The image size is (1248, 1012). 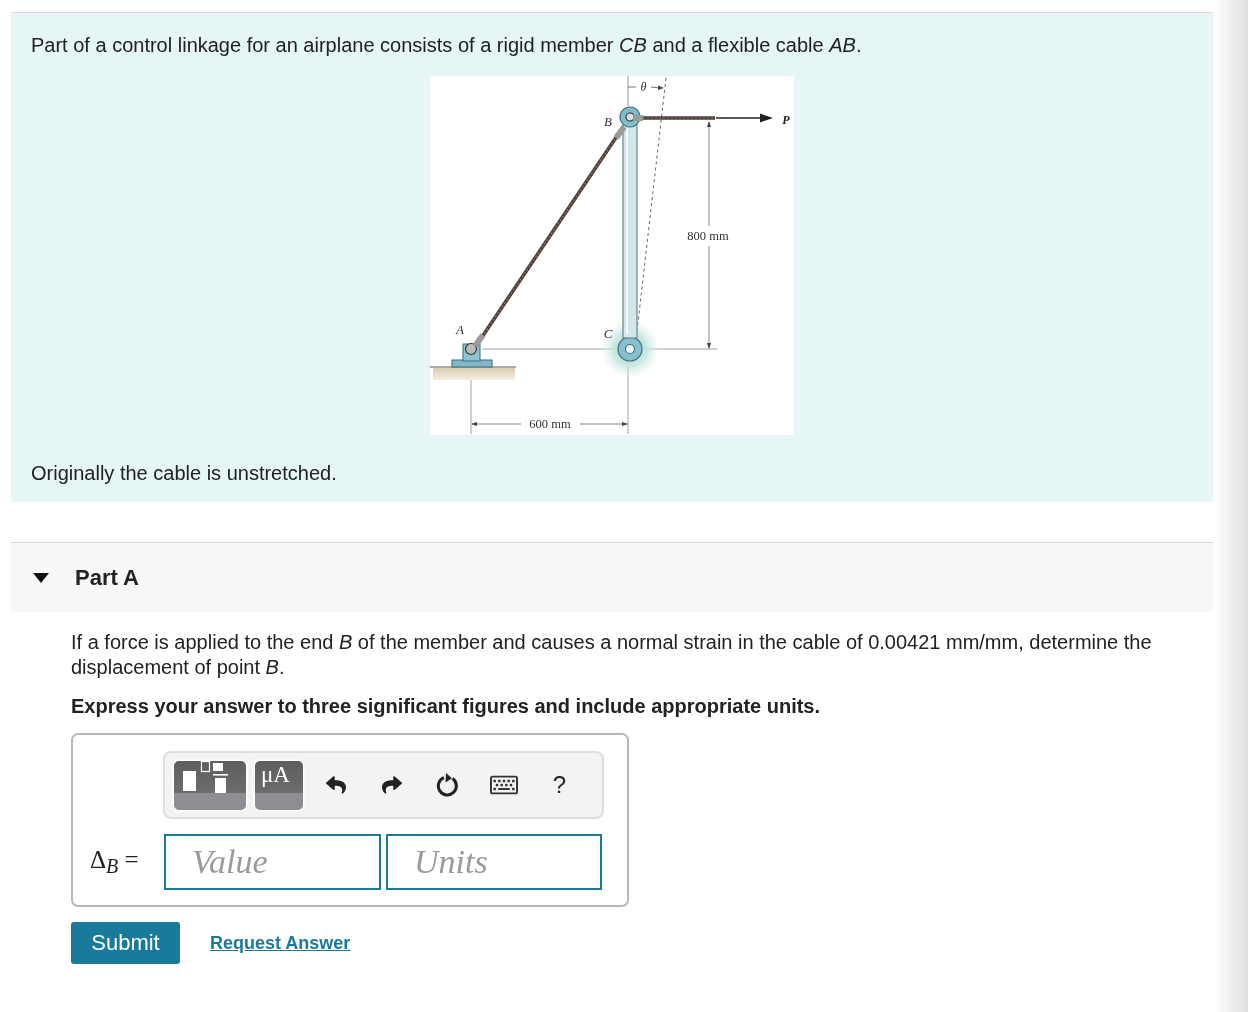 What do you see at coordinates (280, 943) in the screenshot?
I see `request-answer-link: Request Answer` at bounding box center [280, 943].